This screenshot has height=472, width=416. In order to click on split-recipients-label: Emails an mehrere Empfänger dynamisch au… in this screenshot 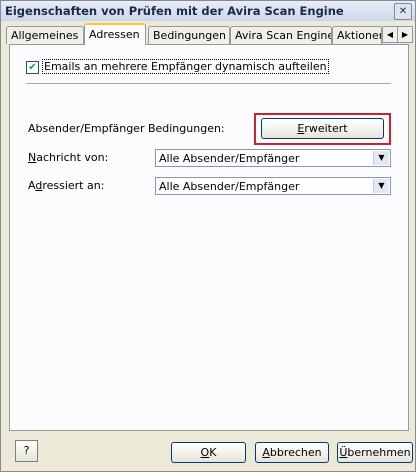, I will do `click(185, 66)`.